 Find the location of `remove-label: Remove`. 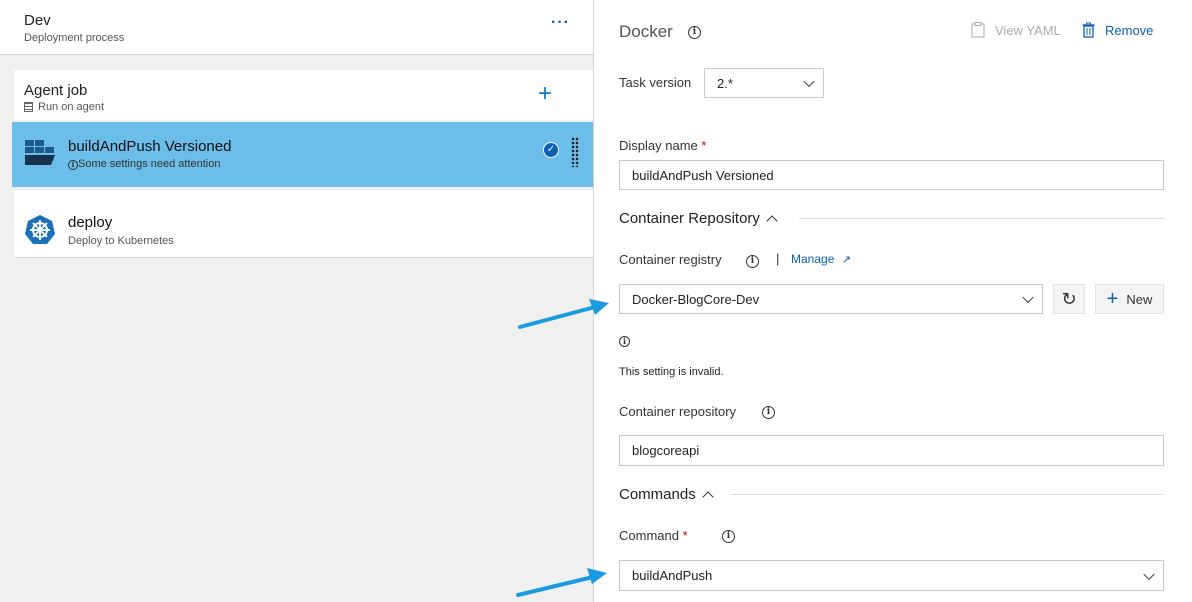

remove-label: Remove is located at coordinates (1129, 30).